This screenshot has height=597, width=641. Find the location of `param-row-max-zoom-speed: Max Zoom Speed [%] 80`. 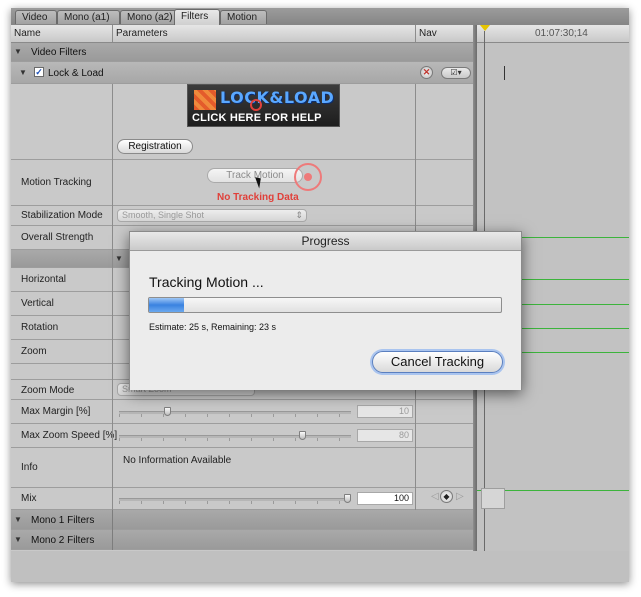

param-row-max-zoom-speed: Max Zoom Speed [%] 80 is located at coordinates (243, 436).